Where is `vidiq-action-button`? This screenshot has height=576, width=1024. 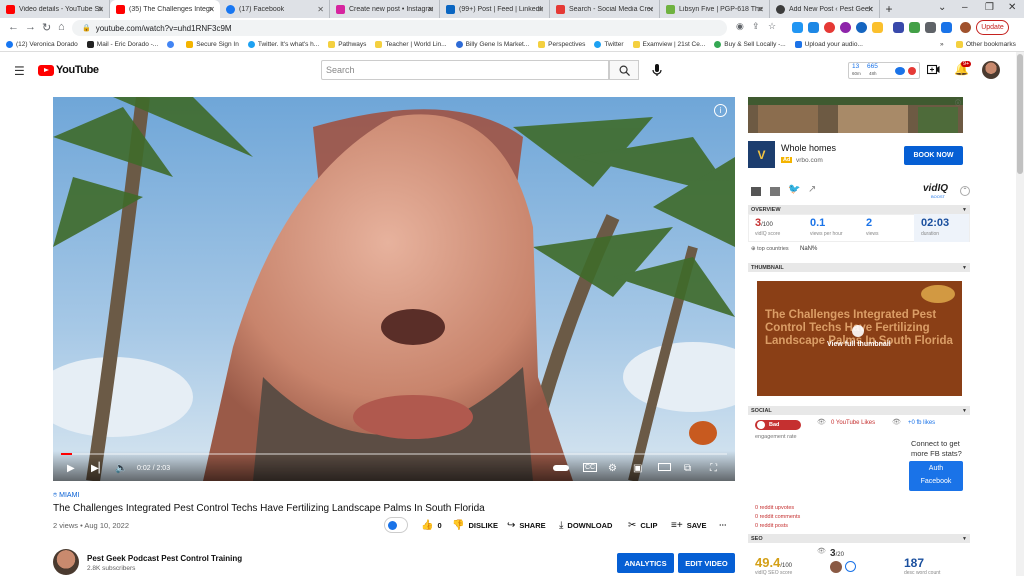 vidiq-action-button is located at coordinates (396, 525).